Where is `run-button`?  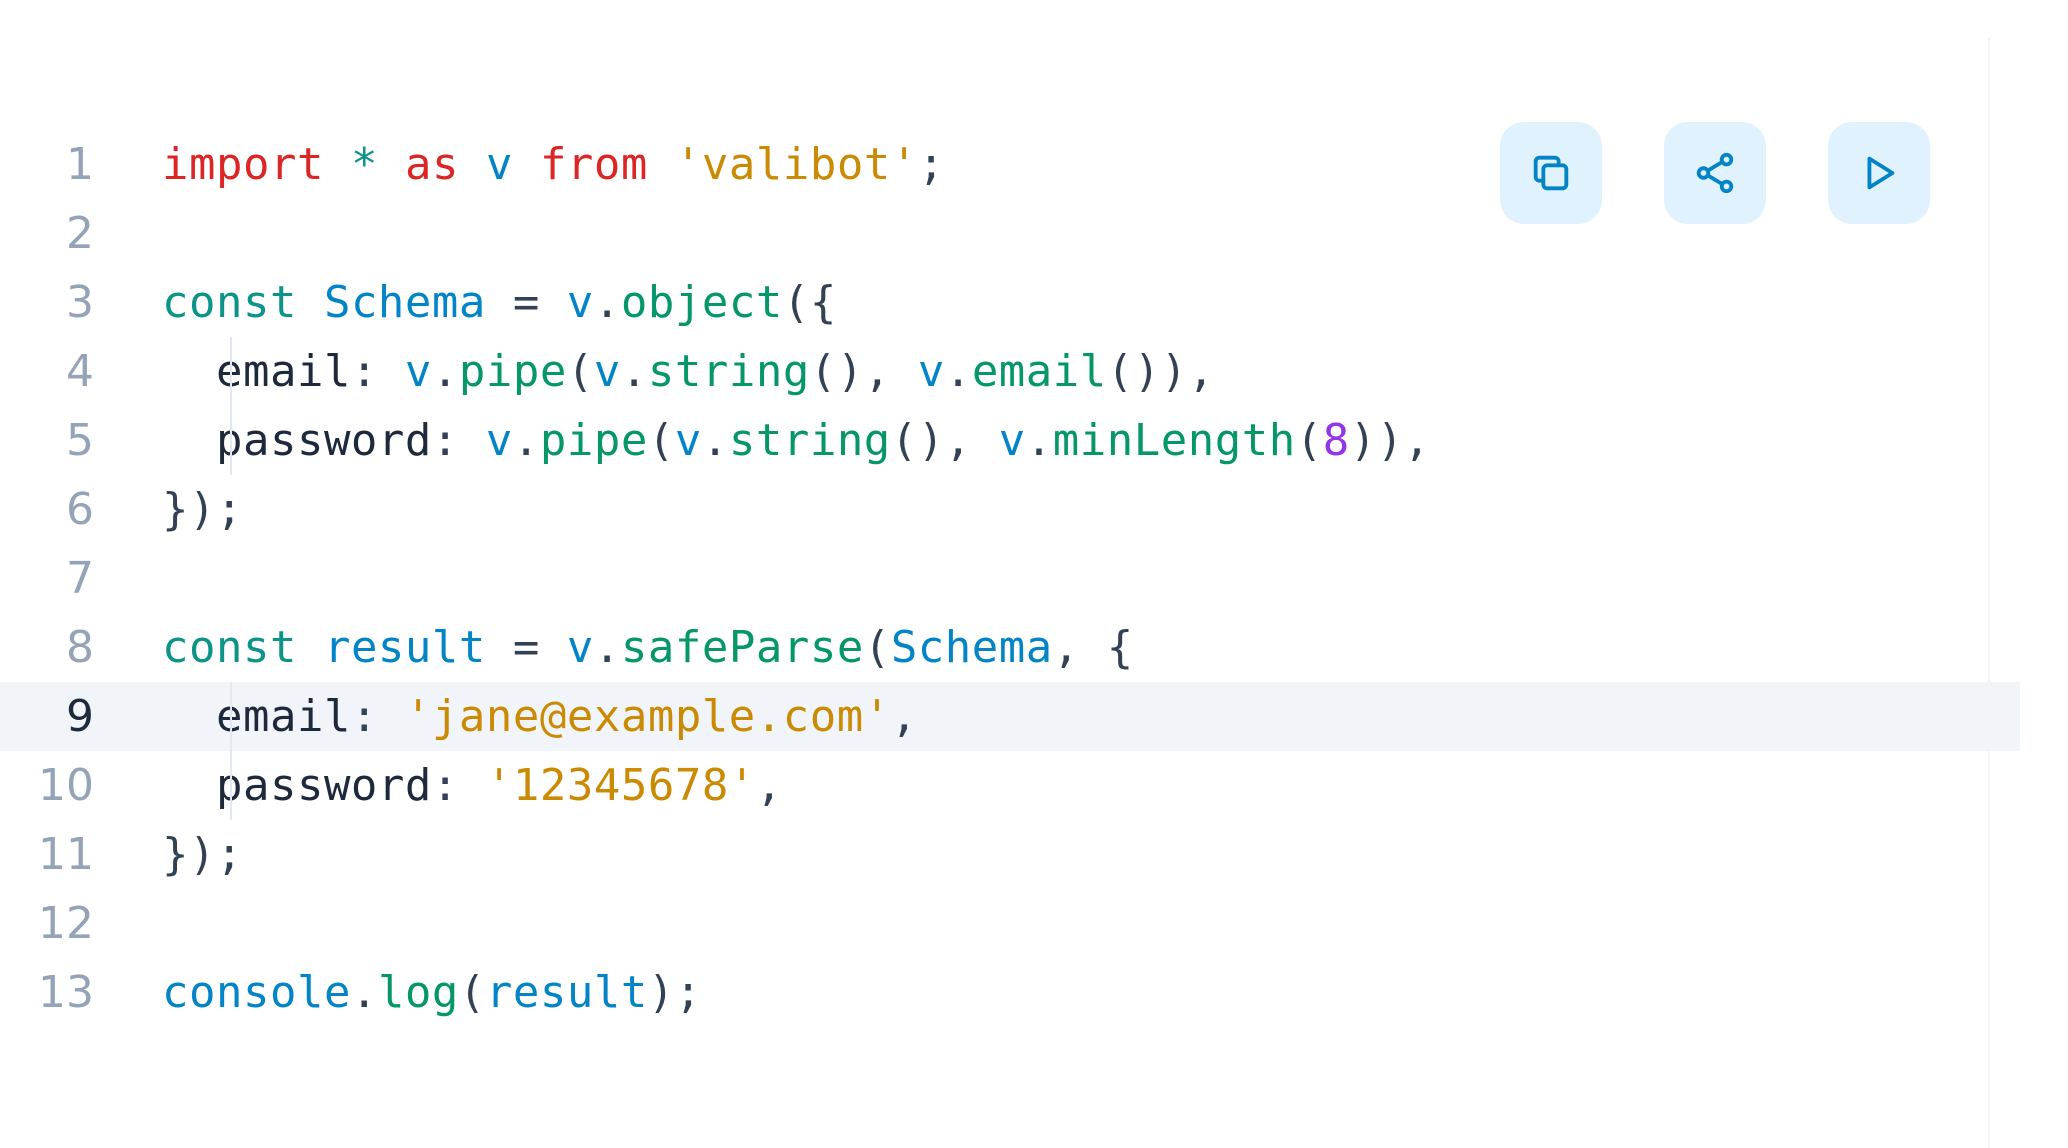
run-button is located at coordinates (1879, 173).